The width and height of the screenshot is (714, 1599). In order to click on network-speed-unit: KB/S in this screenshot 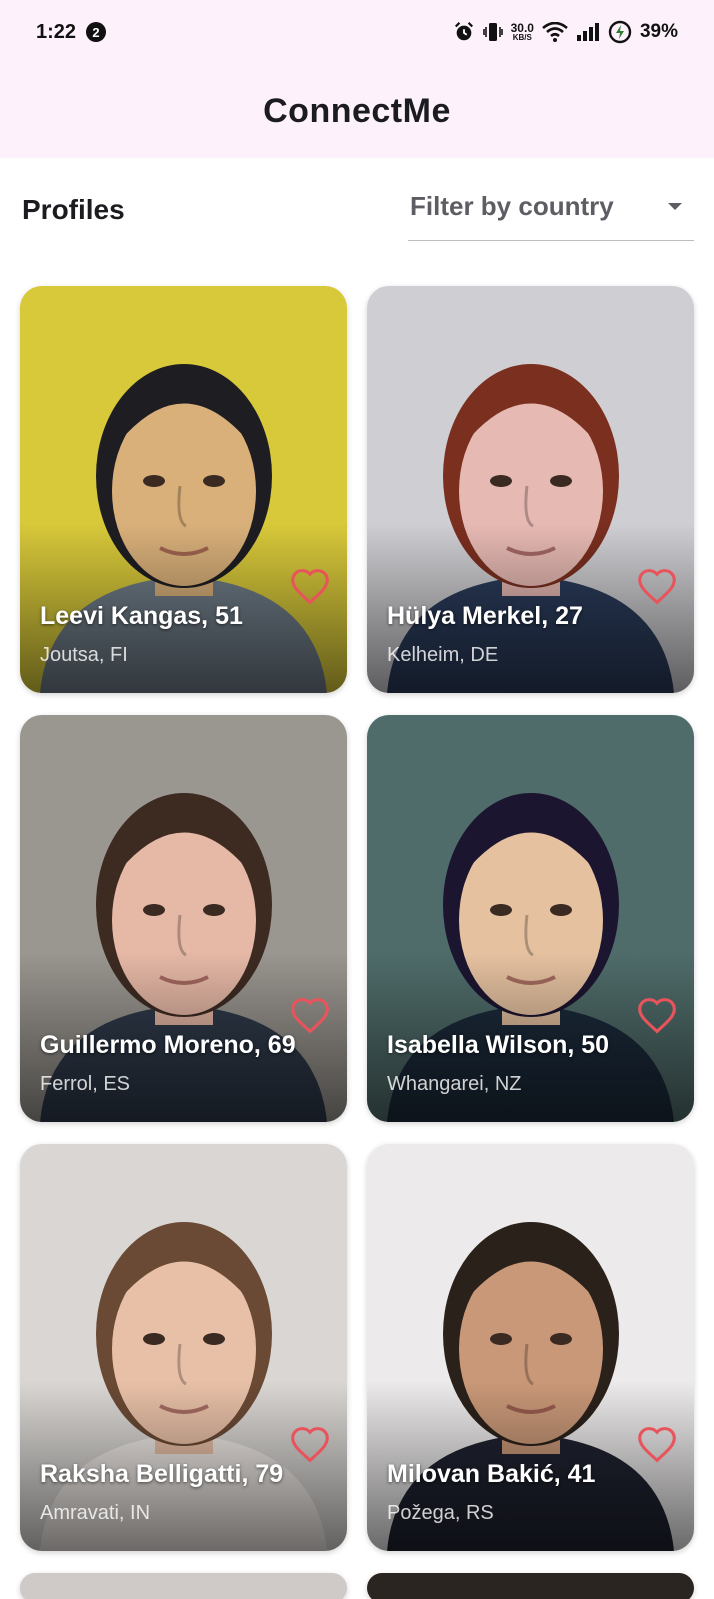, I will do `click(522, 37)`.